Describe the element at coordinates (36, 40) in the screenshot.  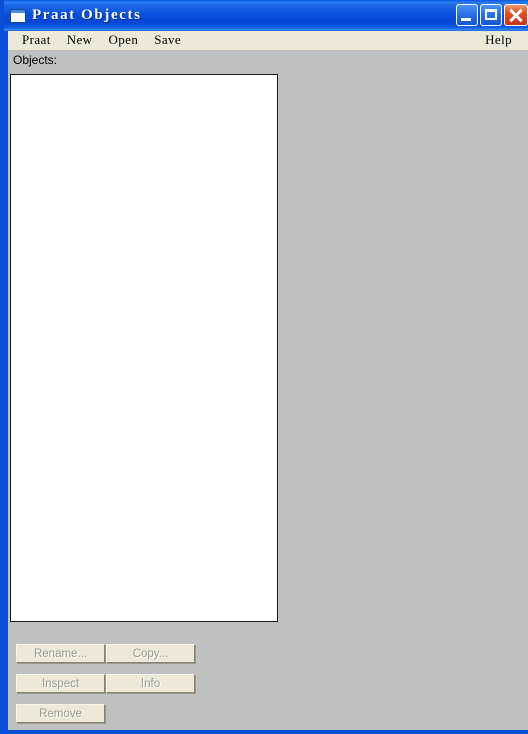
I see `menu-item-praat: Praat` at that location.